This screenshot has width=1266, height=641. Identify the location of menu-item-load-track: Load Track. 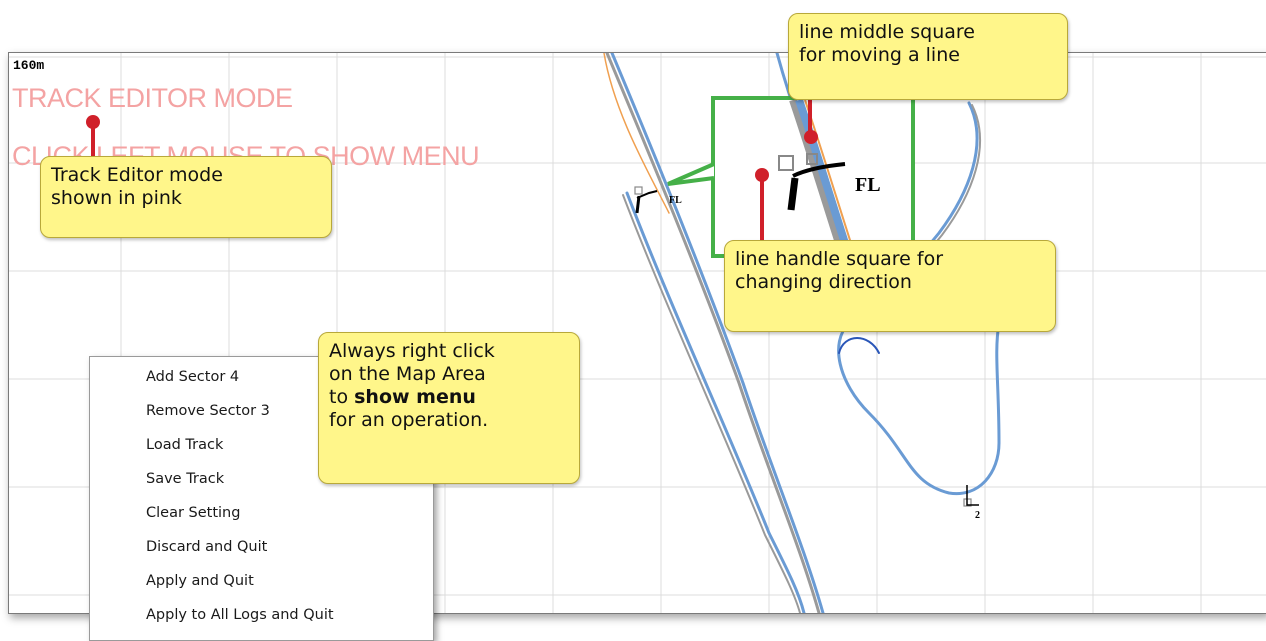
(184, 445).